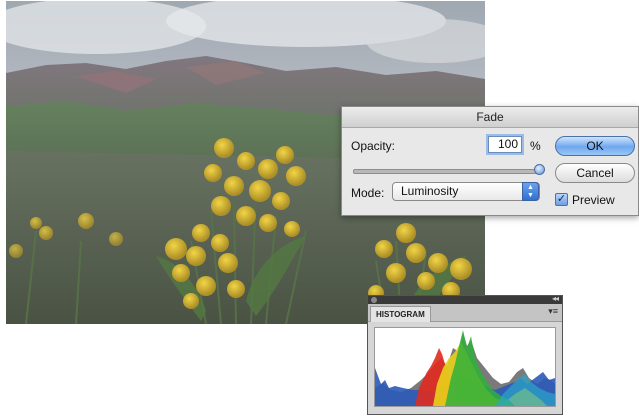 The height and width of the screenshot is (417, 639). Describe the element at coordinates (555, 299) in the screenshot. I see `double-chevron-icon: ◂◂` at that location.